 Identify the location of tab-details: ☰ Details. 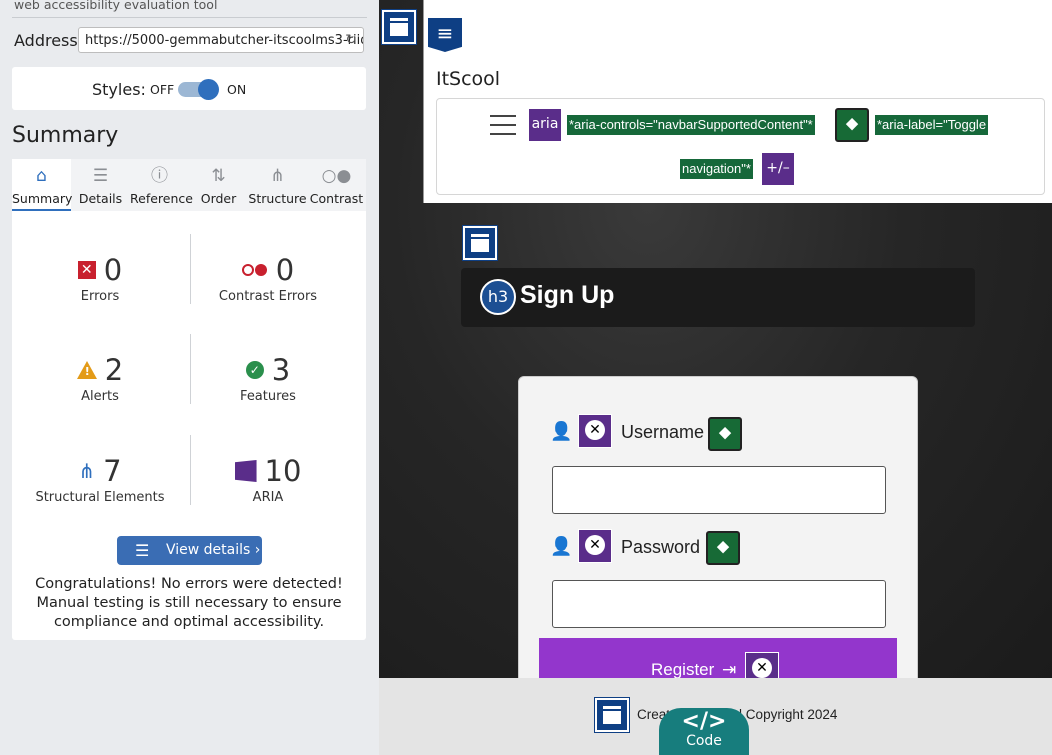
(100, 185).